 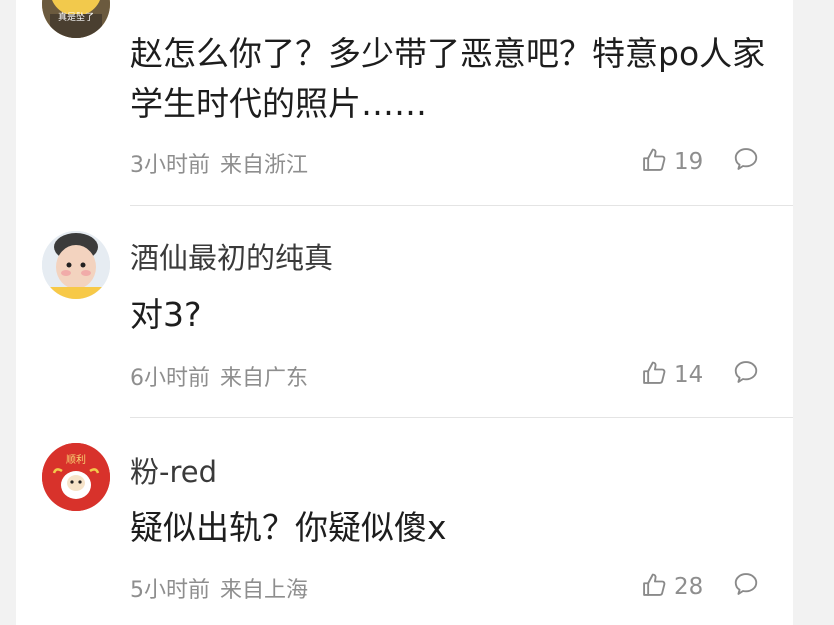 What do you see at coordinates (264, 165) in the screenshot?
I see `comment-location: 来自浙江` at bounding box center [264, 165].